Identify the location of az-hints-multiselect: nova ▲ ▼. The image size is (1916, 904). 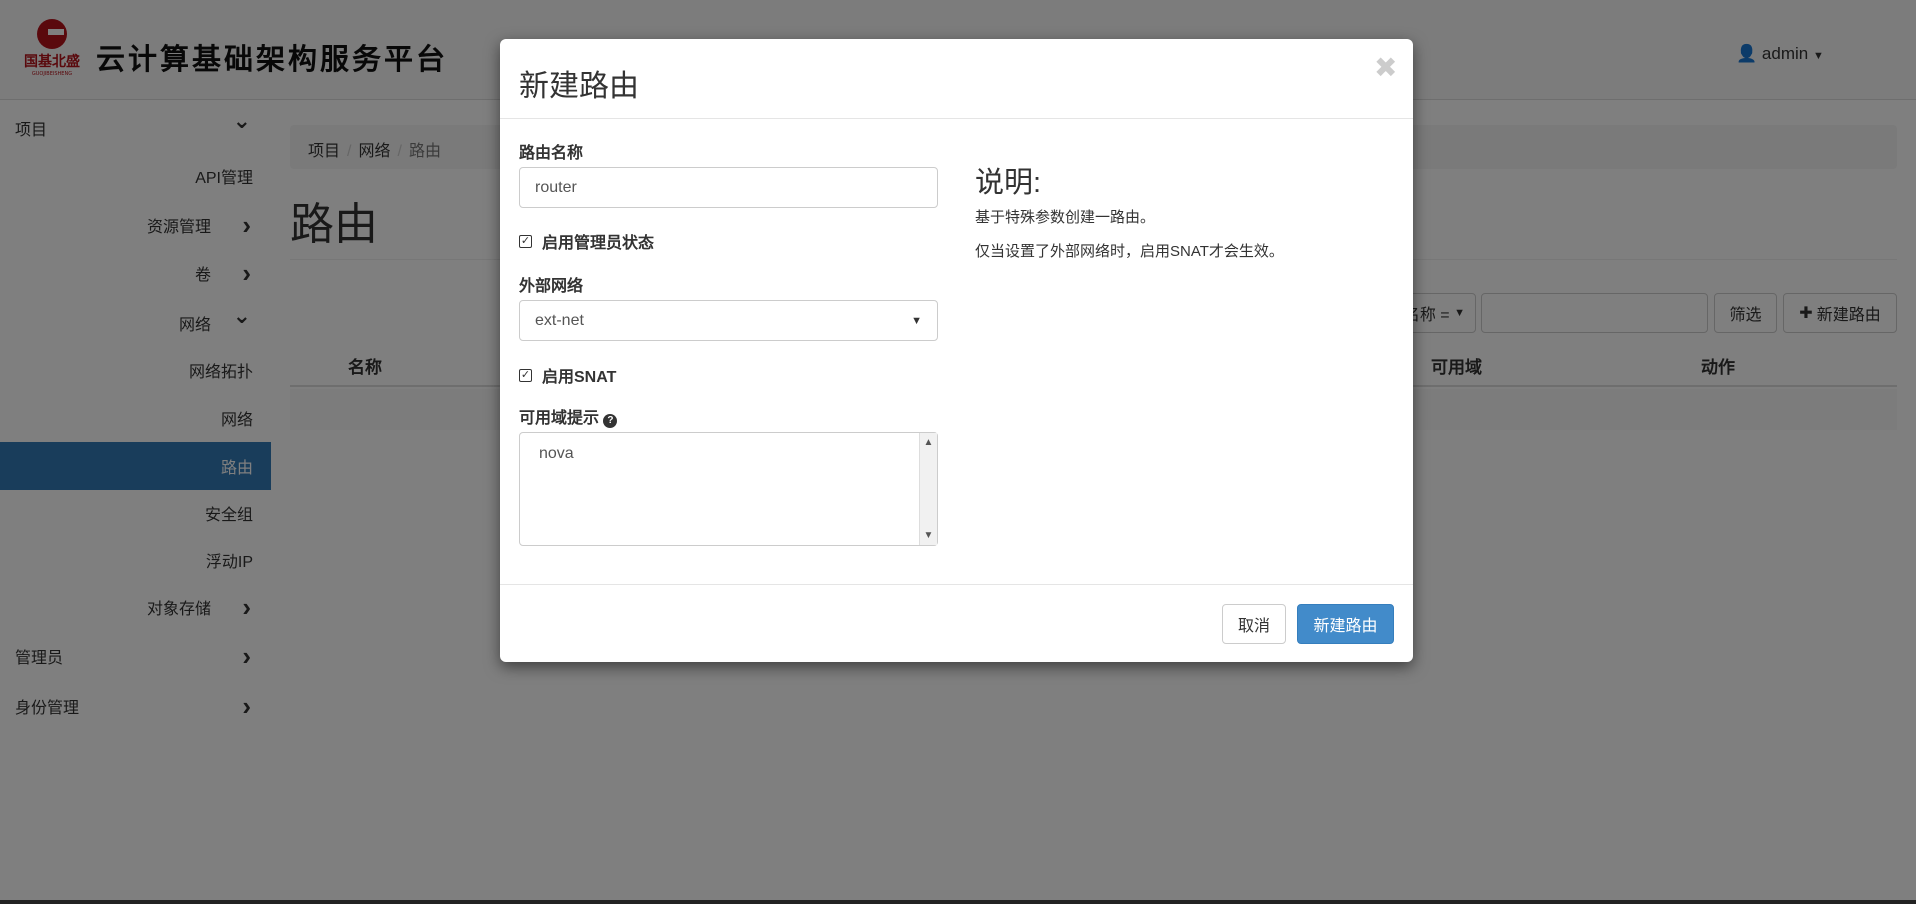
(728, 489).